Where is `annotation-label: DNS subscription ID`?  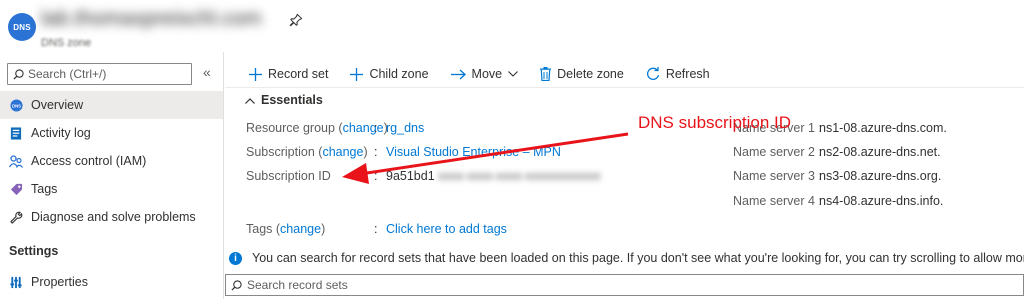 annotation-label: DNS subscription ID is located at coordinates (715, 122).